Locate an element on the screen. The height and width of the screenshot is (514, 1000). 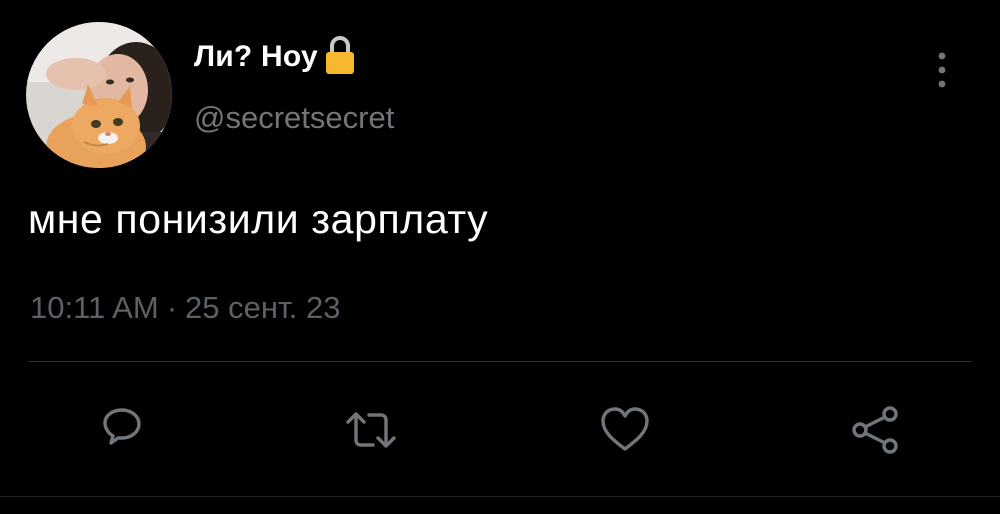
heart-icon is located at coordinates (625, 429).